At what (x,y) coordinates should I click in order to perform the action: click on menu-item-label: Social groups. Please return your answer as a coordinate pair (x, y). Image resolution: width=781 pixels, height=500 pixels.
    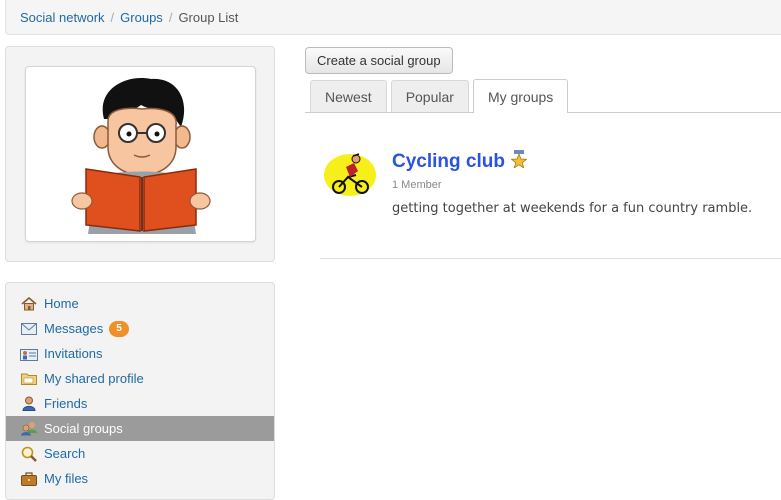
    Looking at the image, I should click on (83, 428).